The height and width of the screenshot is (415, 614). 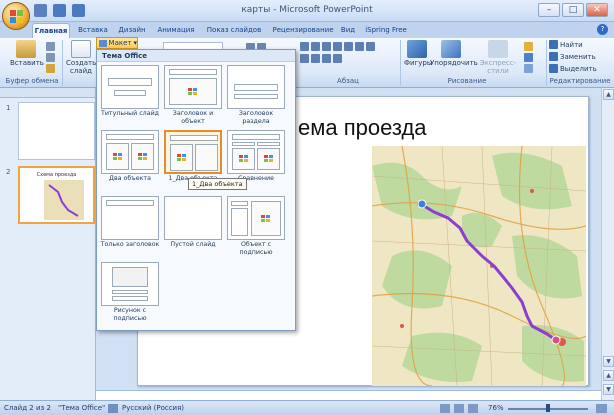 I want to click on format-painter-button, so click(x=50, y=68).